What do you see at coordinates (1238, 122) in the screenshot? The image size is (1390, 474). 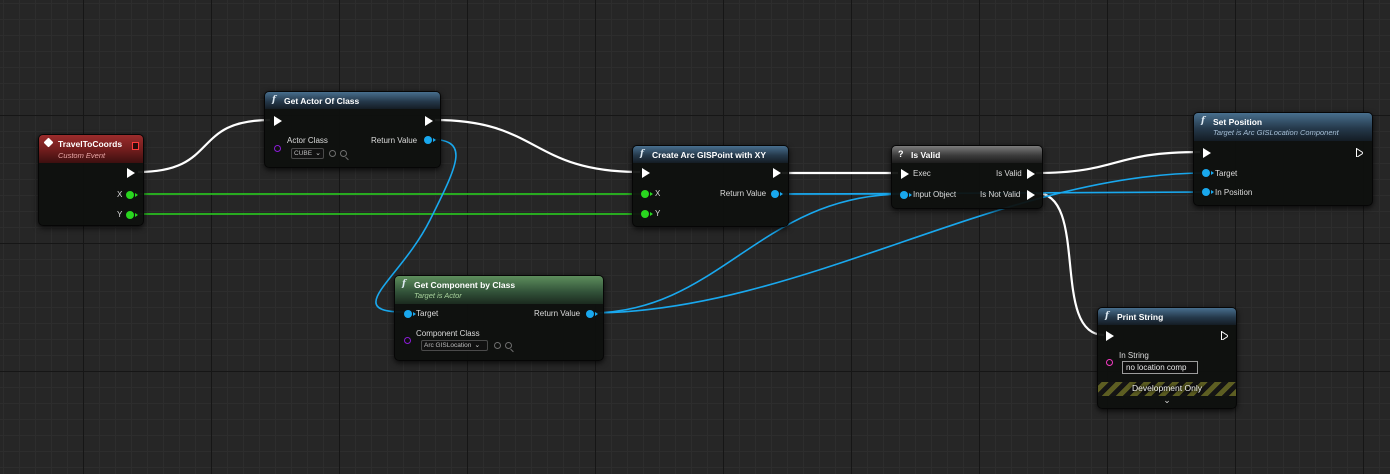 I see `node-title: Set Position` at bounding box center [1238, 122].